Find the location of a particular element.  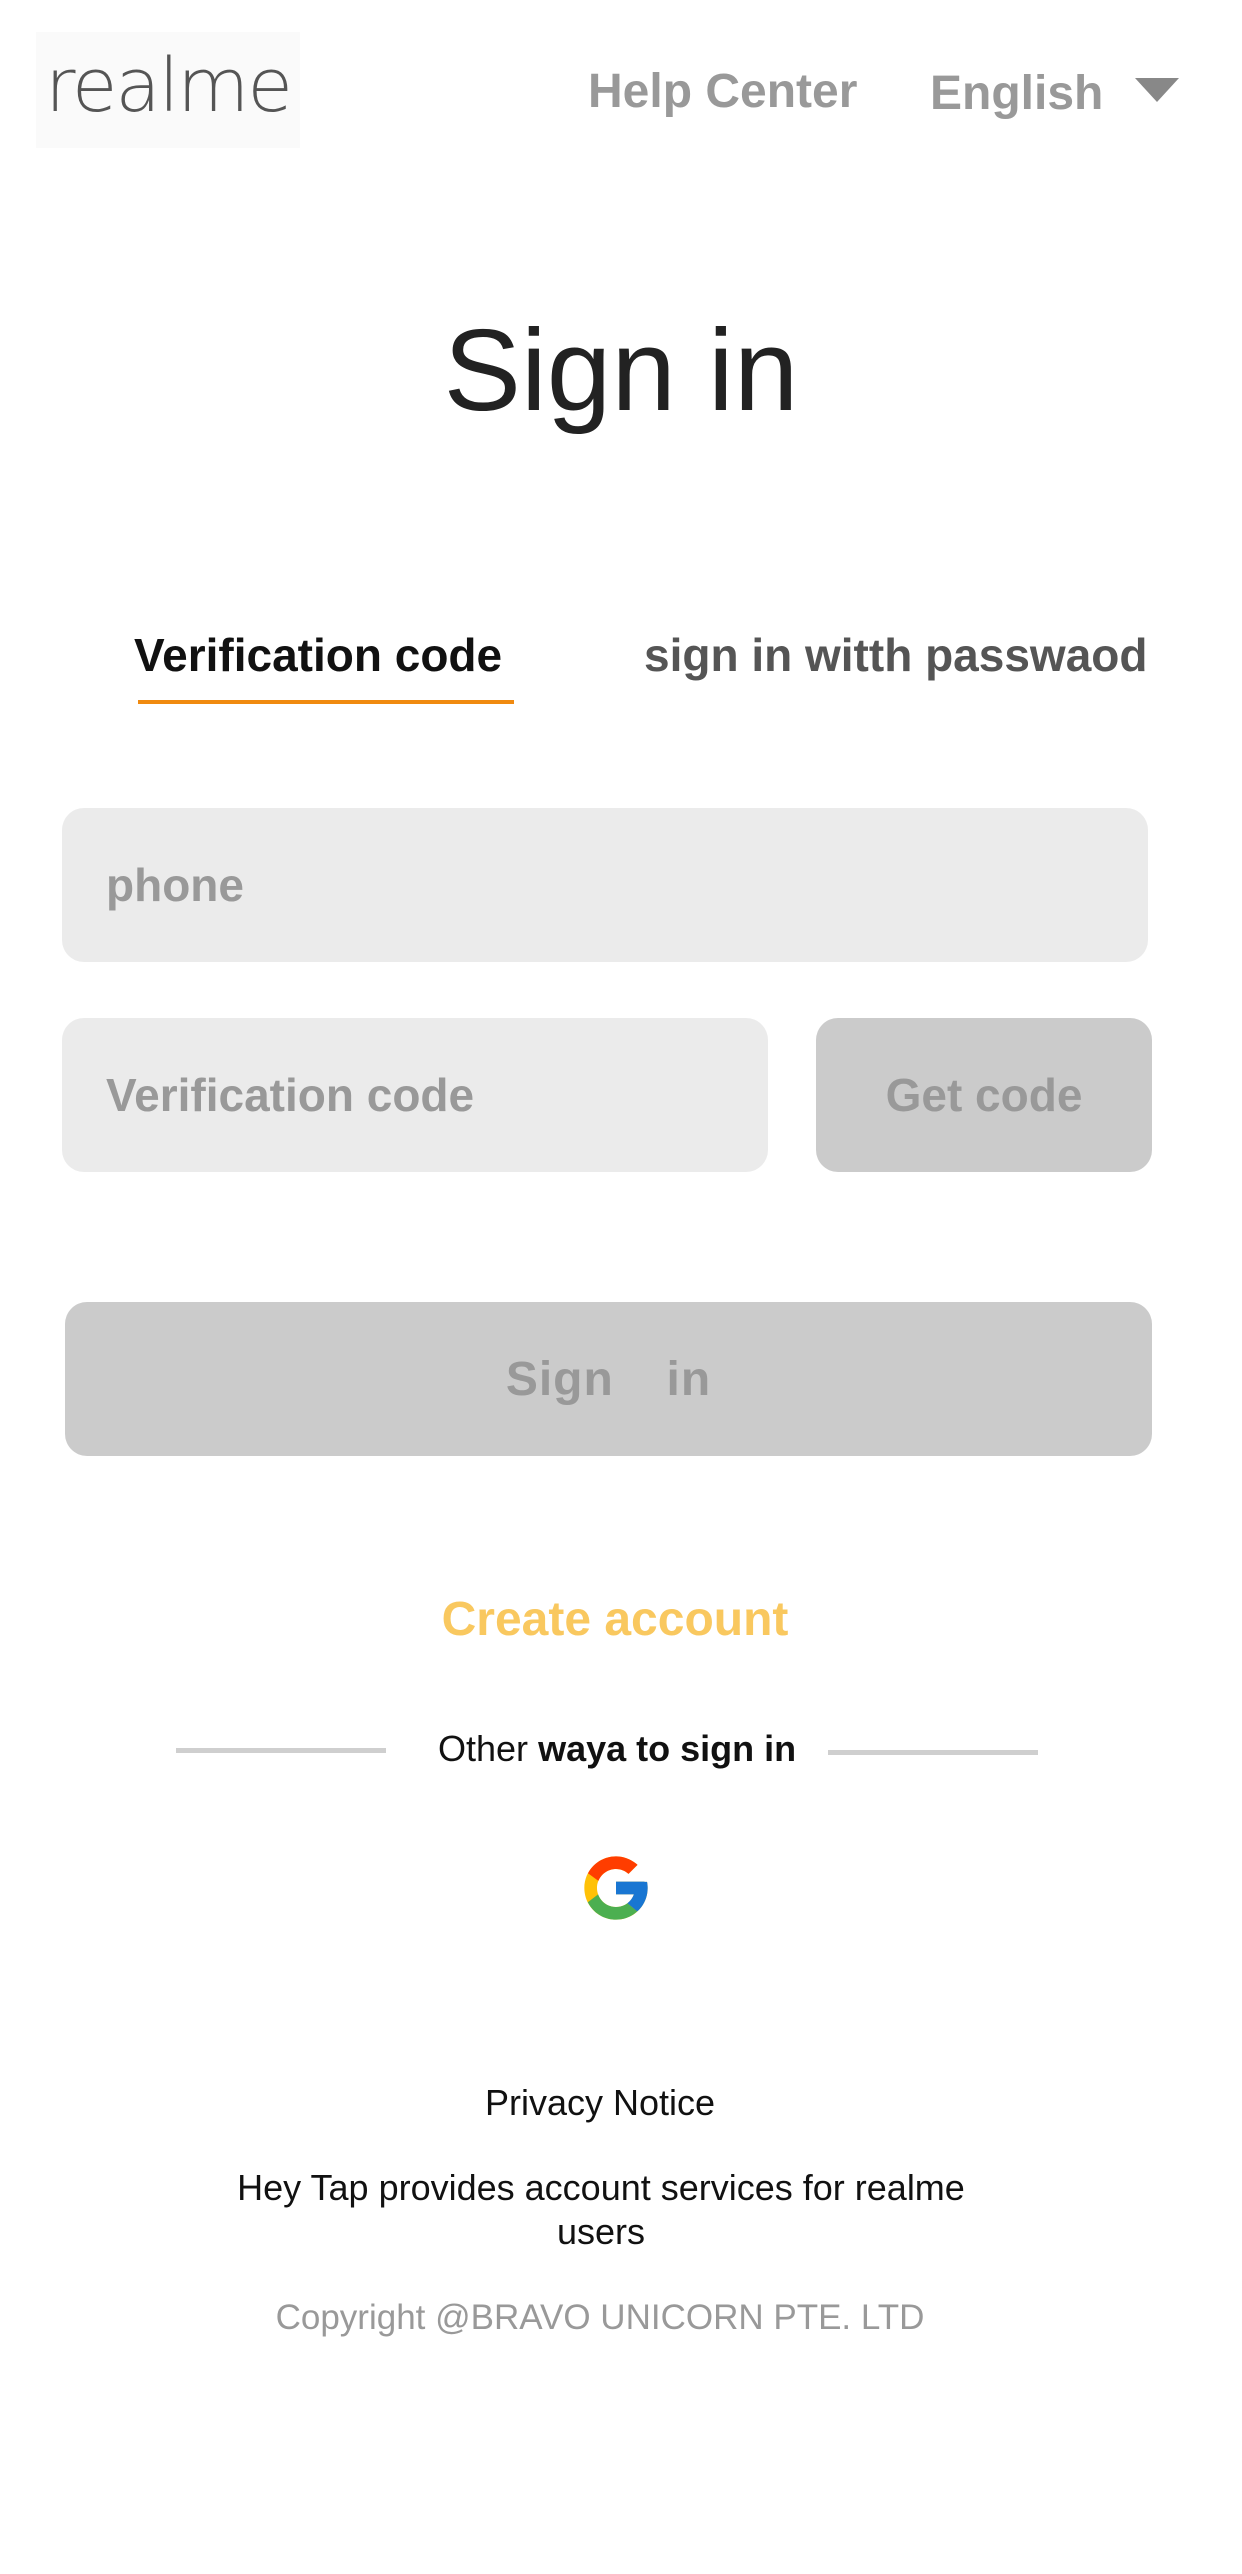

tab-verification-code: Verification code is located at coordinates (318, 655).